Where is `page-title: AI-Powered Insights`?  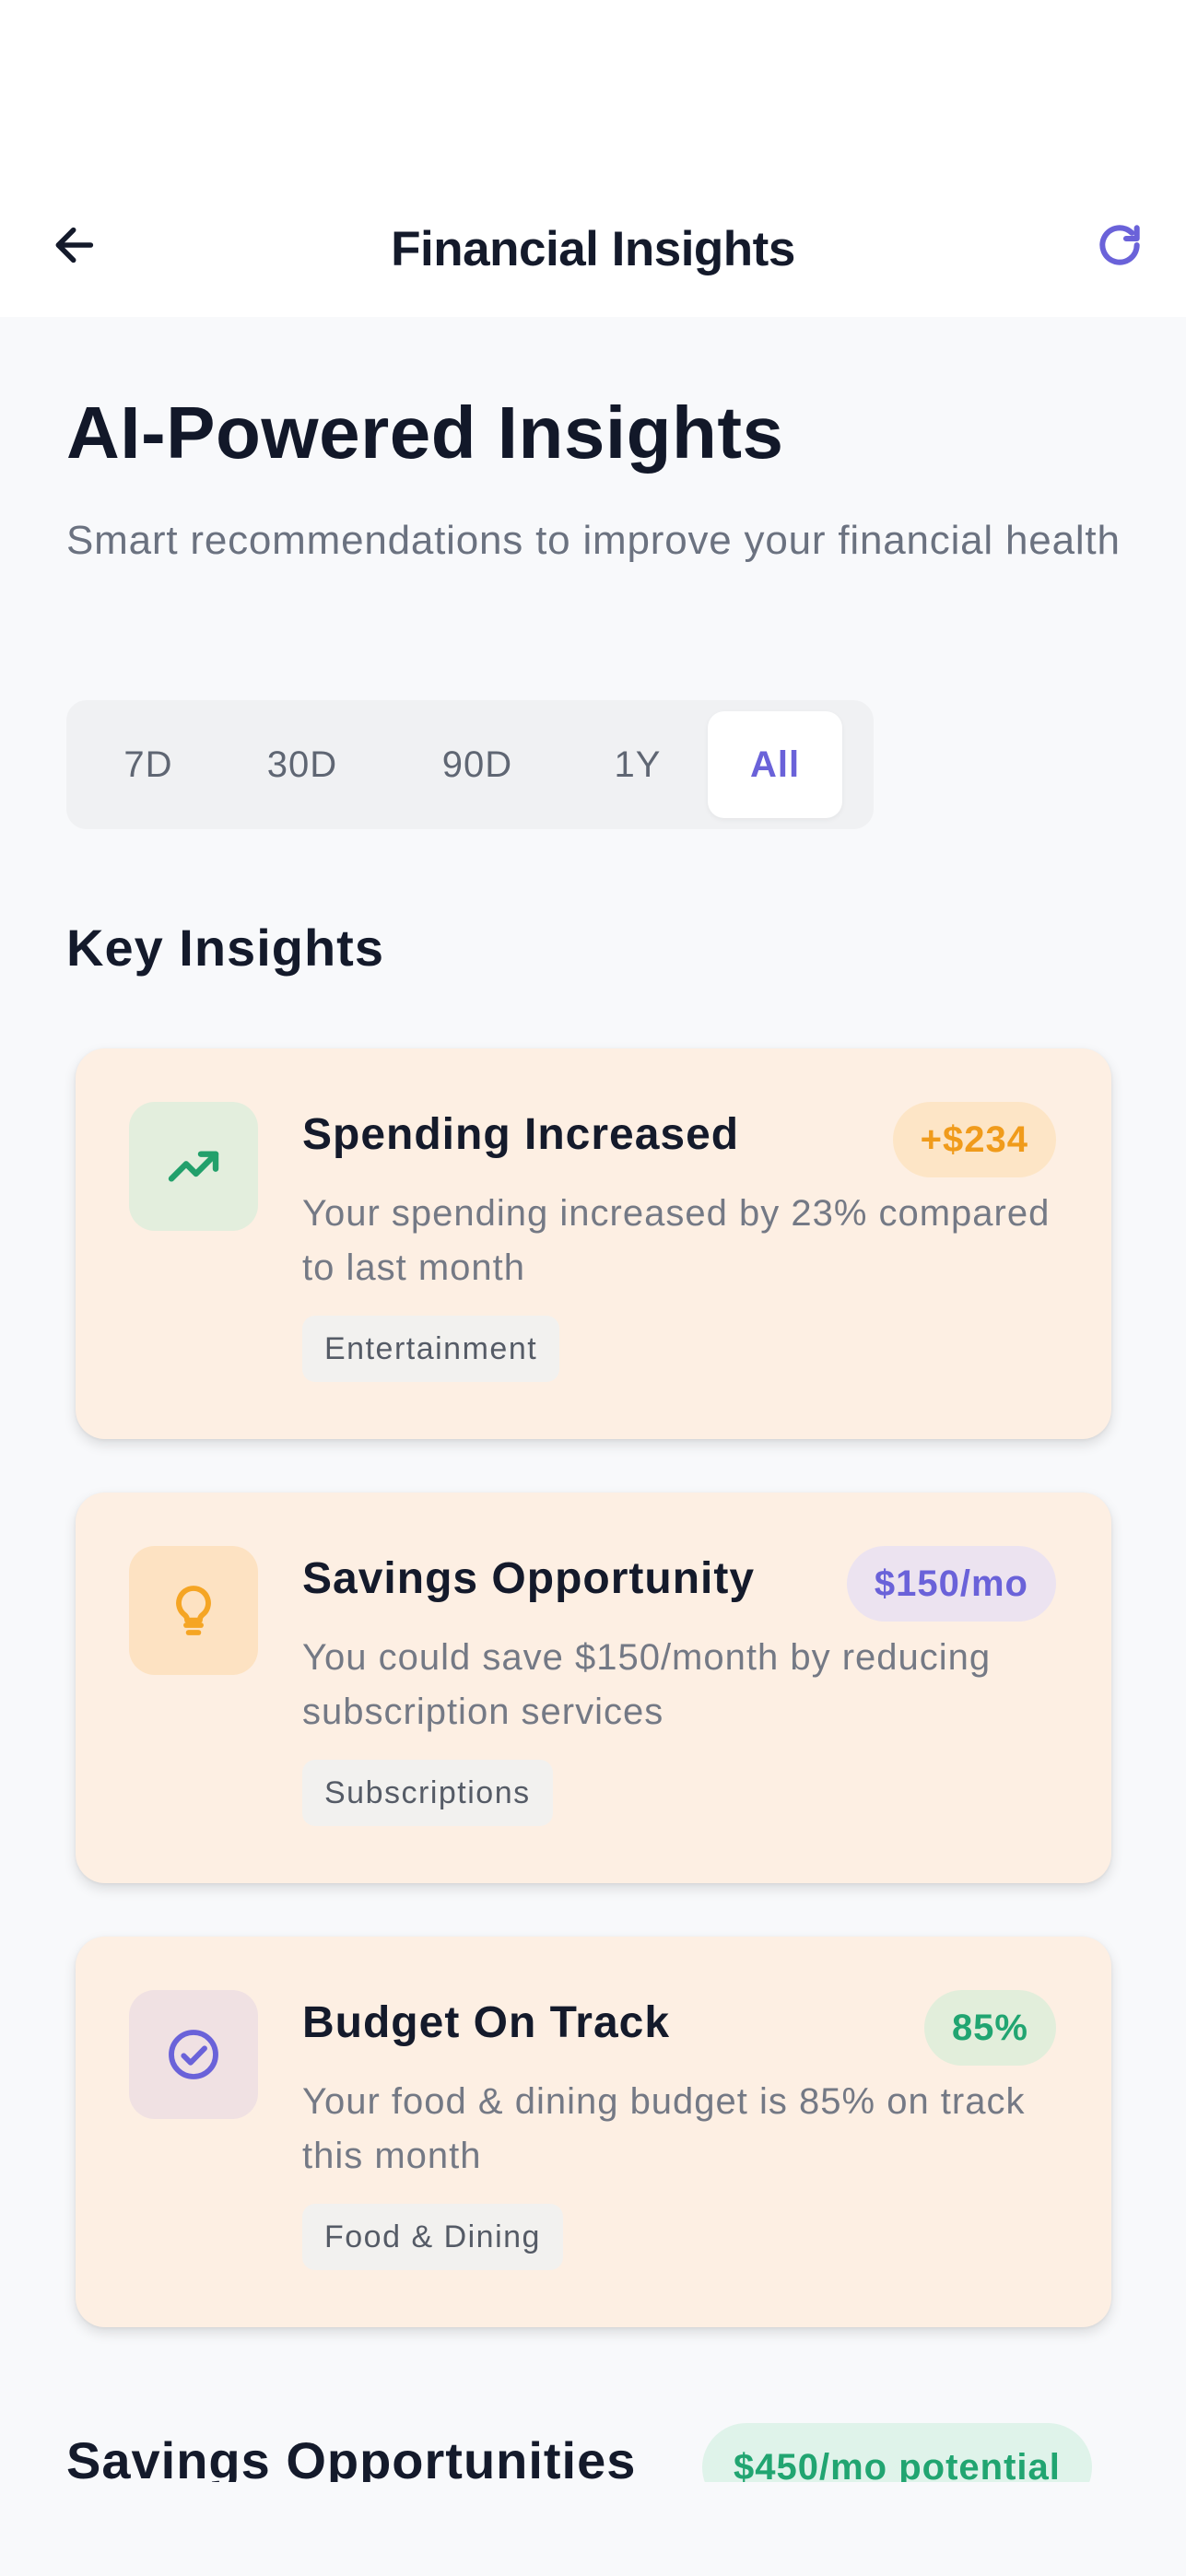
page-title: AI-Powered Insights is located at coordinates (425, 433).